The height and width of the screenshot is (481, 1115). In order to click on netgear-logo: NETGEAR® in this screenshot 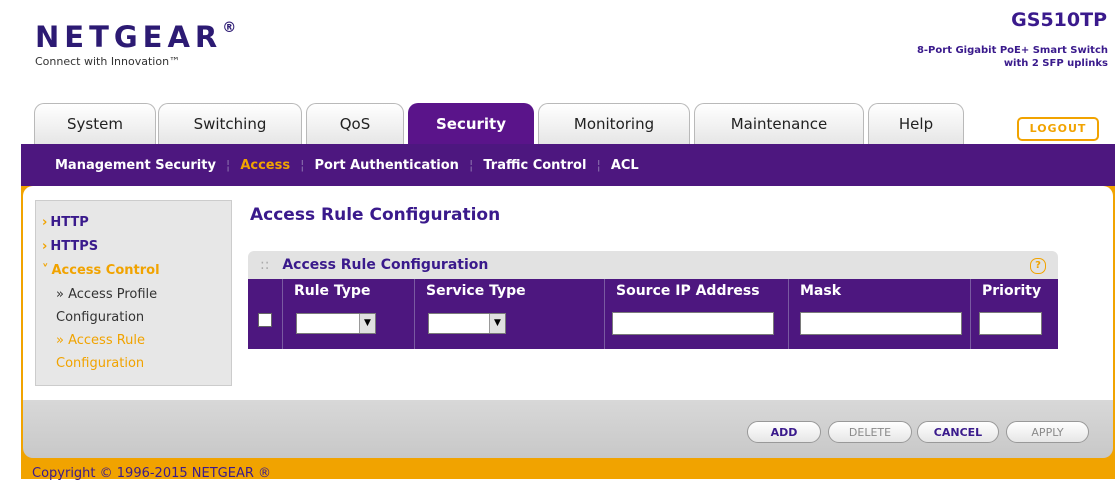, I will do `click(138, 37)`.